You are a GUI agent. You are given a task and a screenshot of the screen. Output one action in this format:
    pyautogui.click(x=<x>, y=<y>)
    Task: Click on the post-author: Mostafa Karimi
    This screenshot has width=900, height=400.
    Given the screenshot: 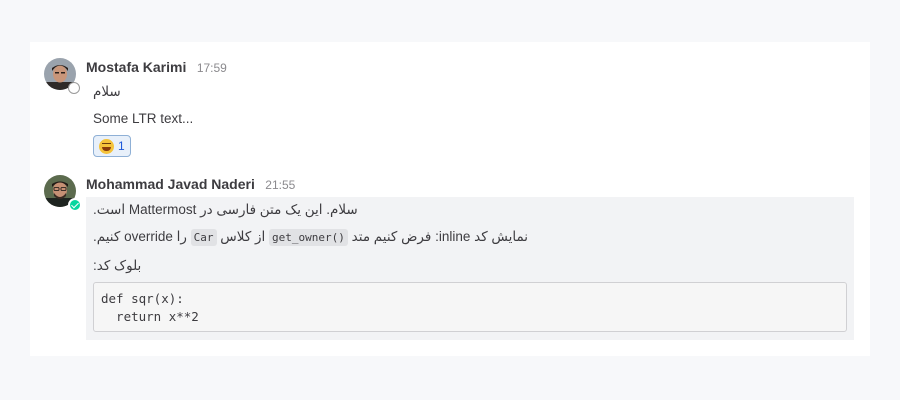 What is the action you would take?
    pyautogui.click(x=136, y=67)
    